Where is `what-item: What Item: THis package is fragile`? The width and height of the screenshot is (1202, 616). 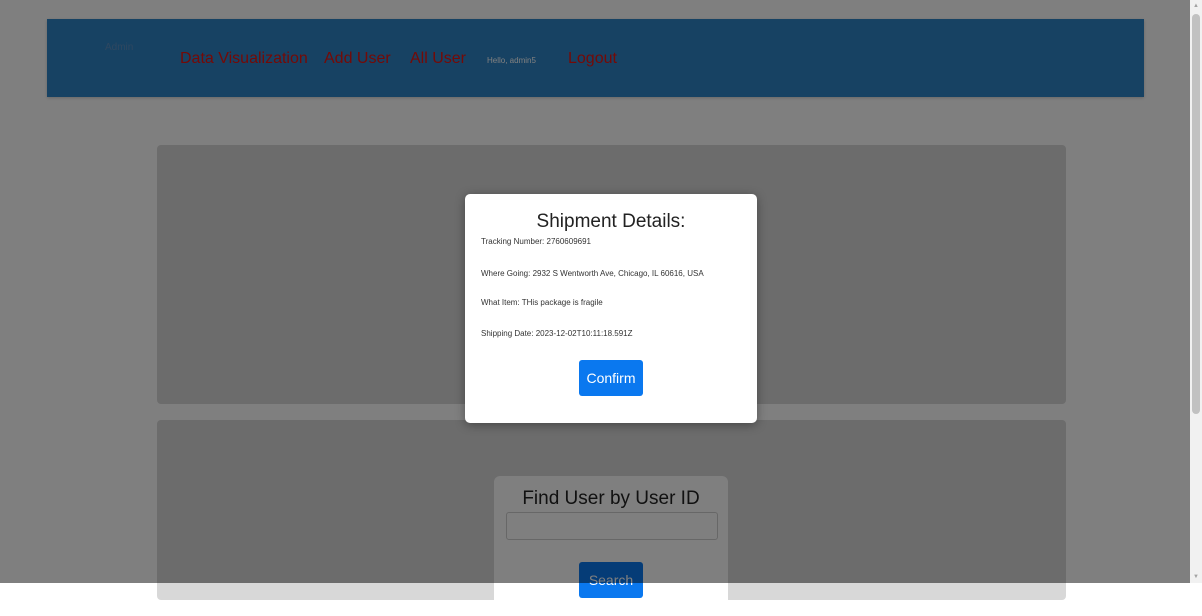
what-item: What Item: THis package is fragile is located at coordinates (542, 302).